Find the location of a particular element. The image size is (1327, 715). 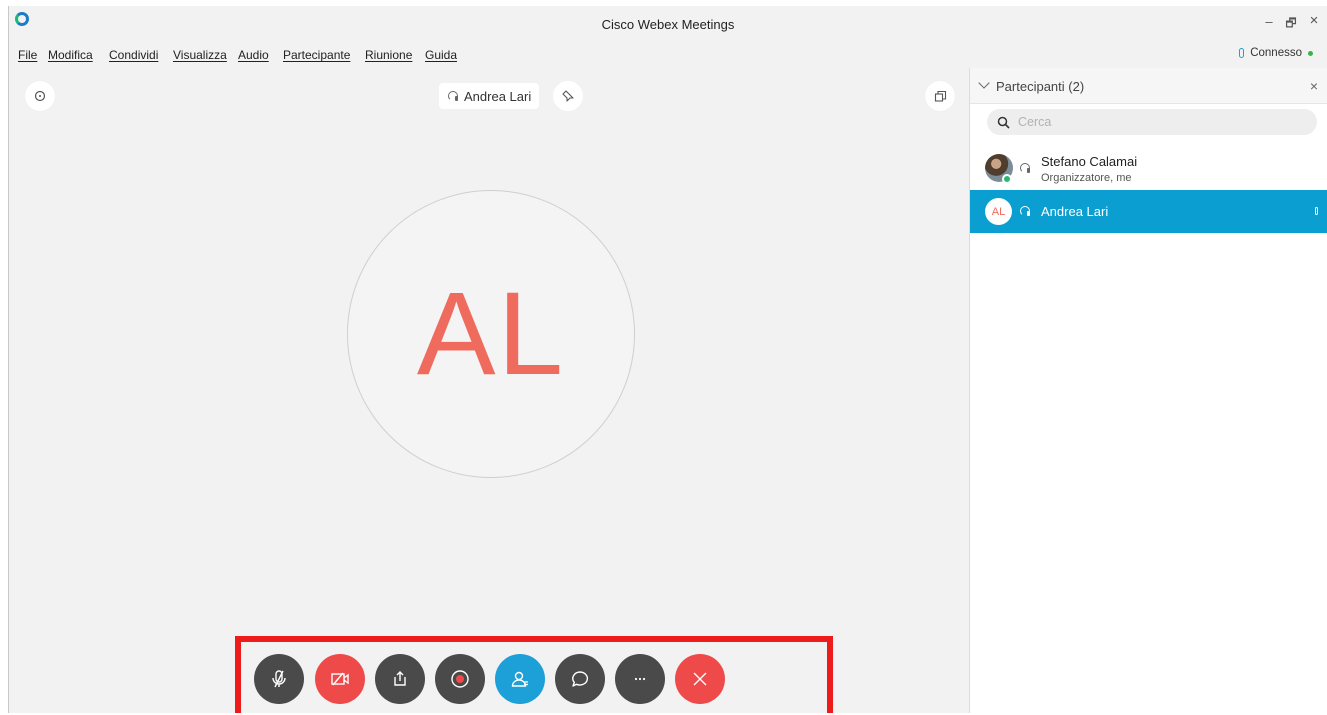

menu-riunione: Riunione is located at coordinates (388, 55).